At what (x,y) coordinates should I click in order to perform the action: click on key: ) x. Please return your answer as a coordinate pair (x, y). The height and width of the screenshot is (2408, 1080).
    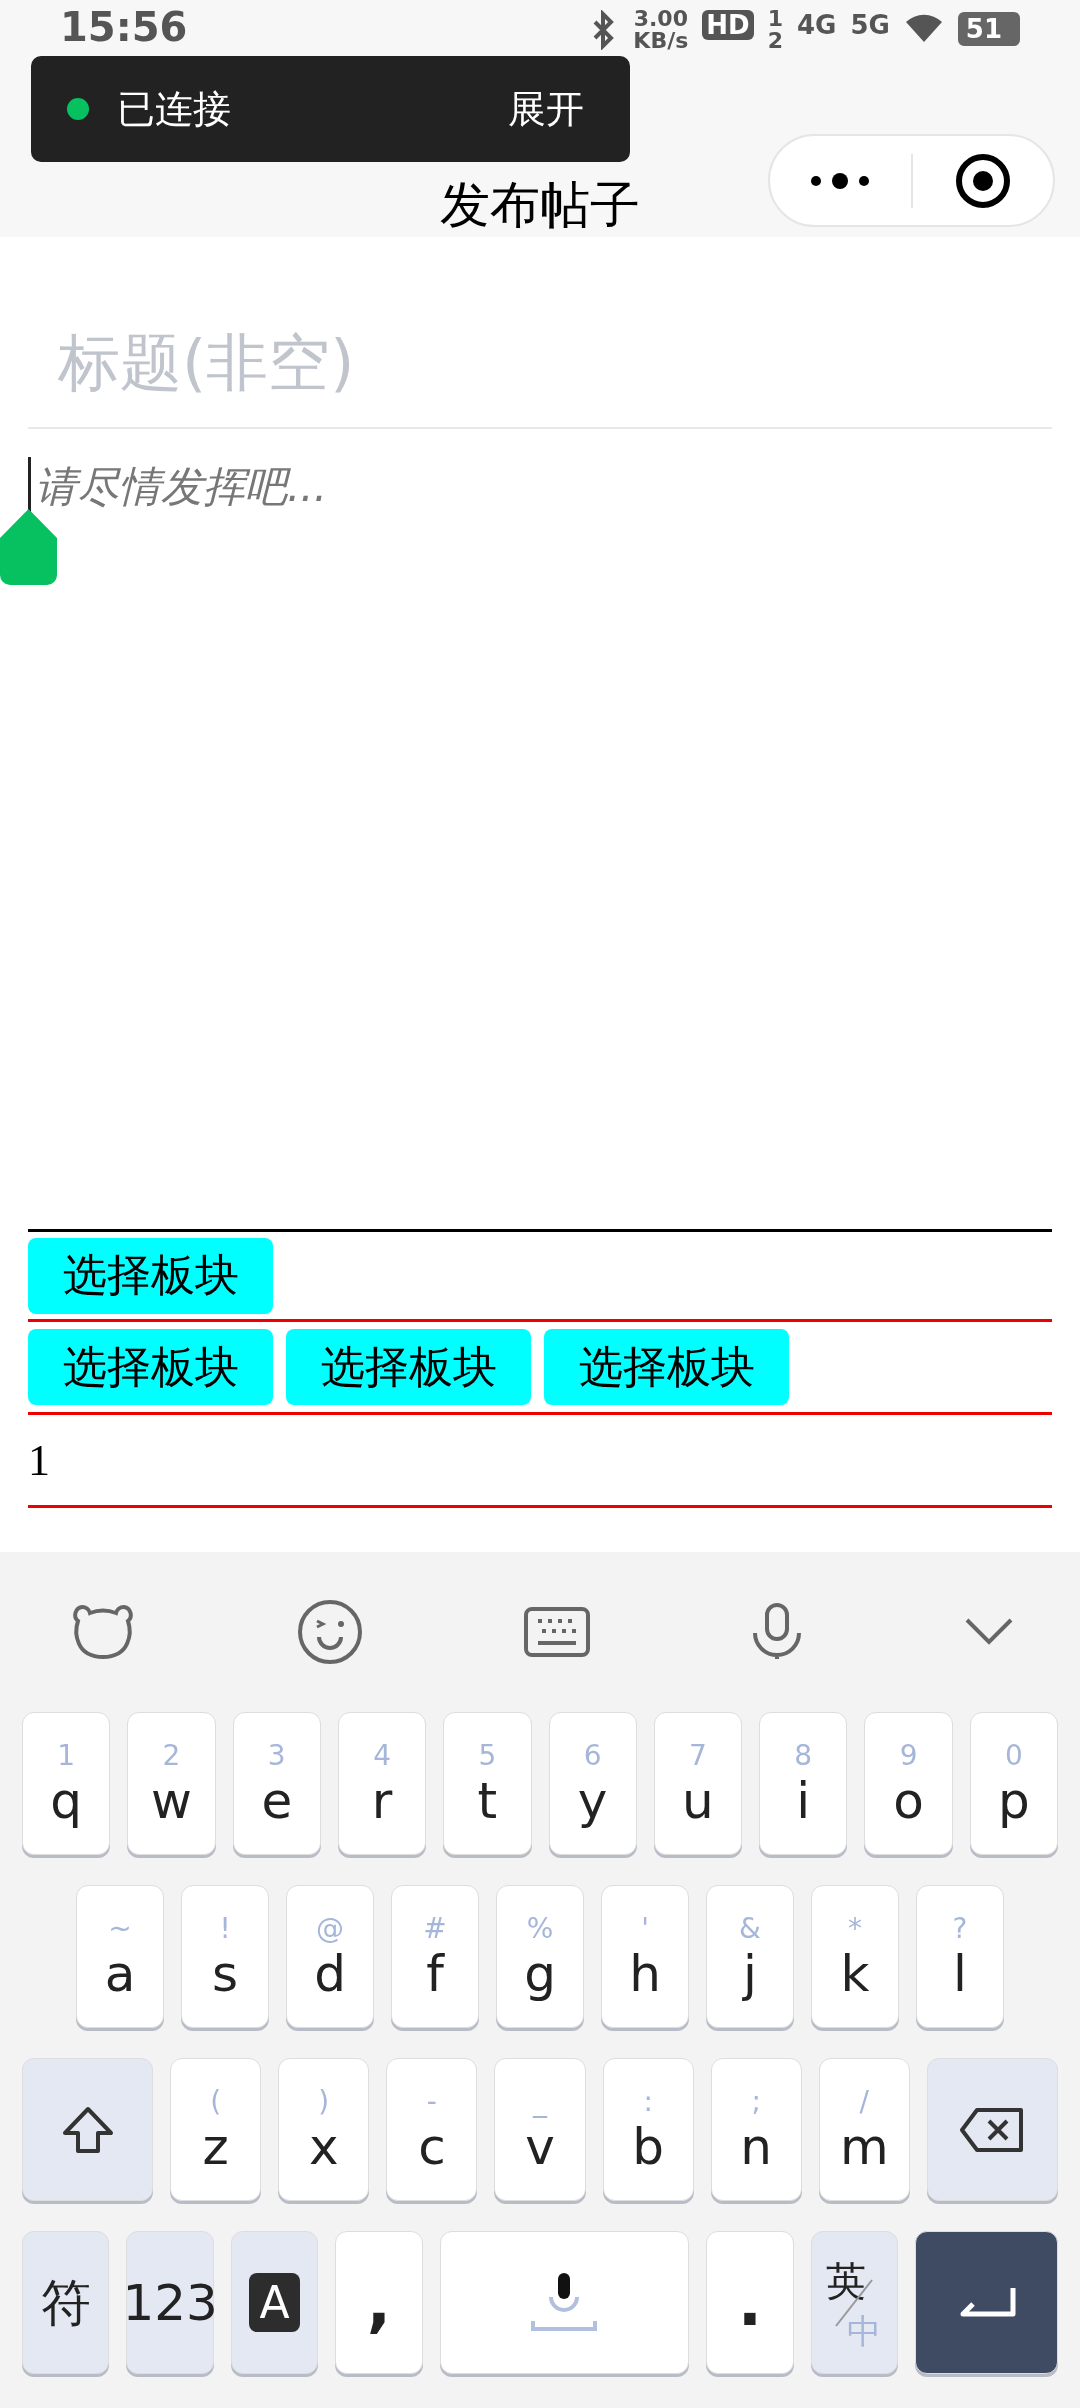
    Looking at the image, I should click on (324, 2129).